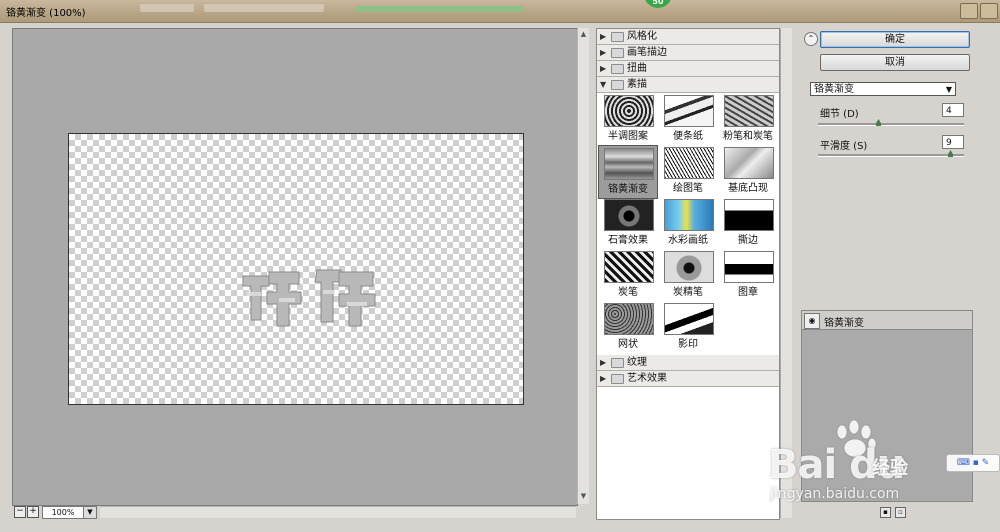 This screenshot has width=1000, height=532. What do you see at coordinates (688, 240) in the screenshot?
I see `filter-label: 水彩画纸` at bounding box center [688, 240].